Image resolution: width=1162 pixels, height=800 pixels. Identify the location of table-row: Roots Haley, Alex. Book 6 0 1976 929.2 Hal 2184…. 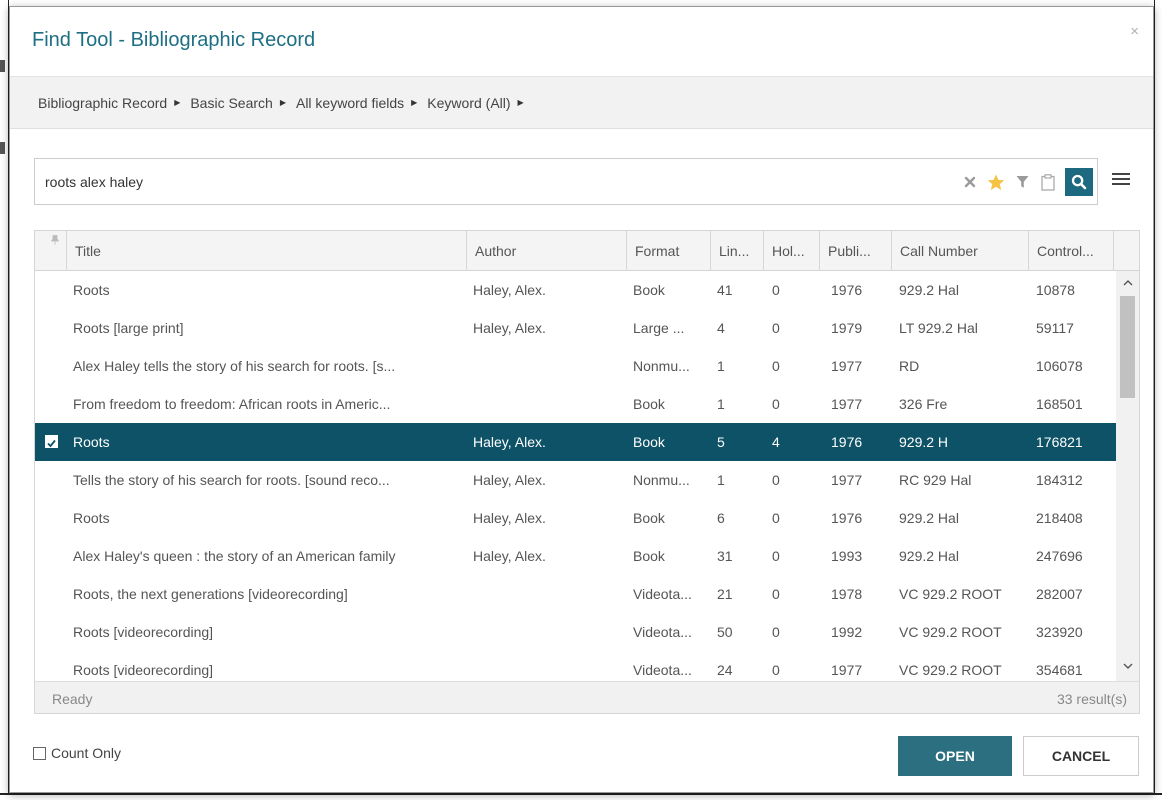
(575, 518).